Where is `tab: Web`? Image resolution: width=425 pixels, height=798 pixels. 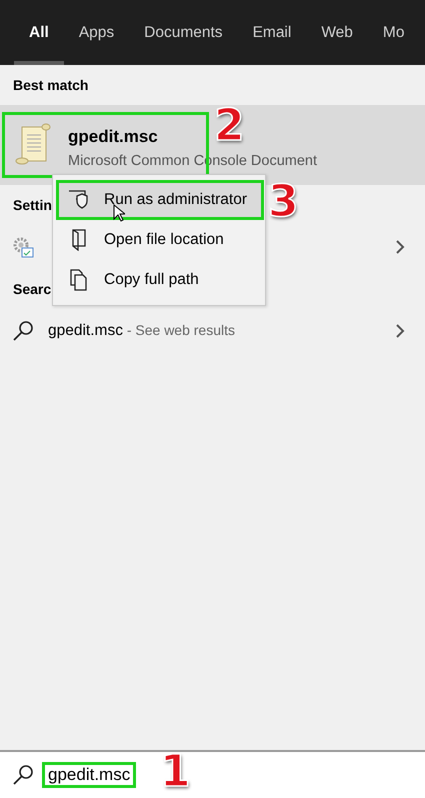
tab: Web is located at coordinates (337, 32).